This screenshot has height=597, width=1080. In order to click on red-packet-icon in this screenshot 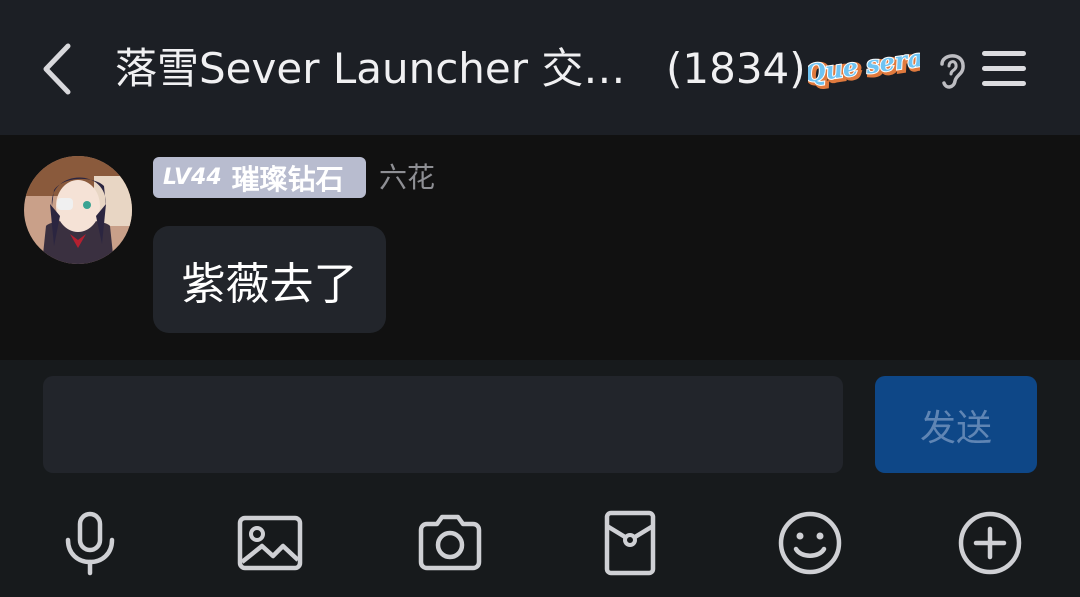, I will do `click(630, 543)`.